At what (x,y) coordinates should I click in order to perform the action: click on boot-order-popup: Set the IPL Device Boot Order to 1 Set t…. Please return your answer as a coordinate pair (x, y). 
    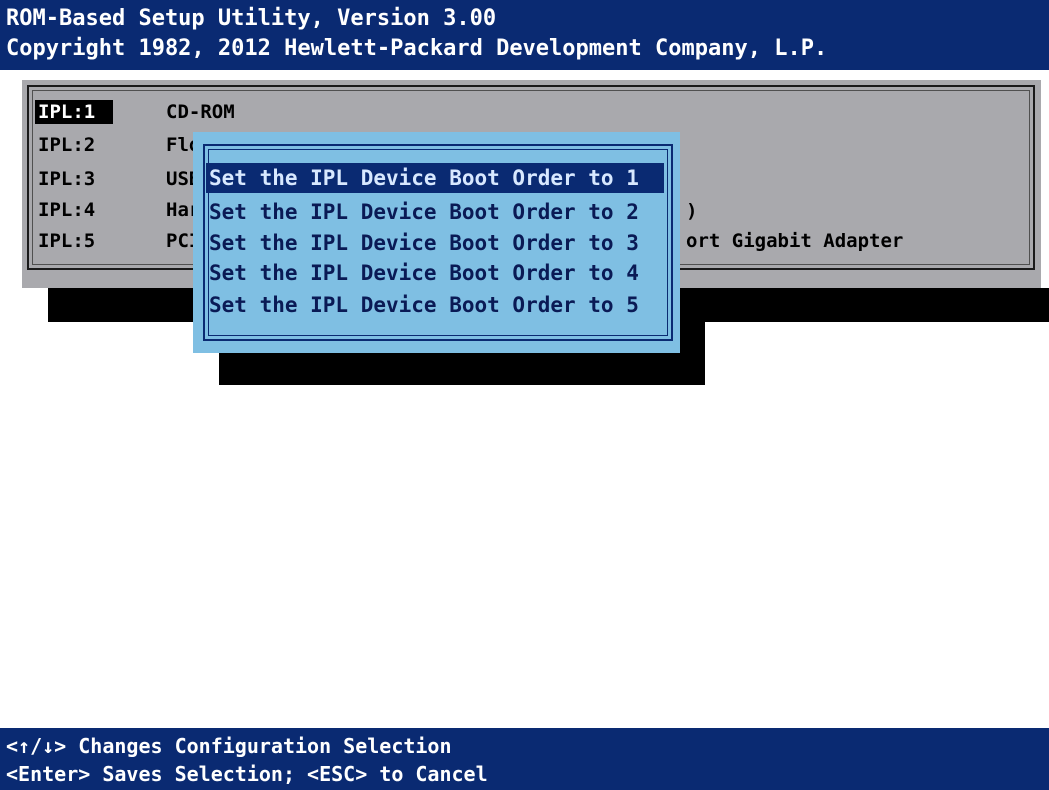
    Looking at the image, I should click on (436, 242).